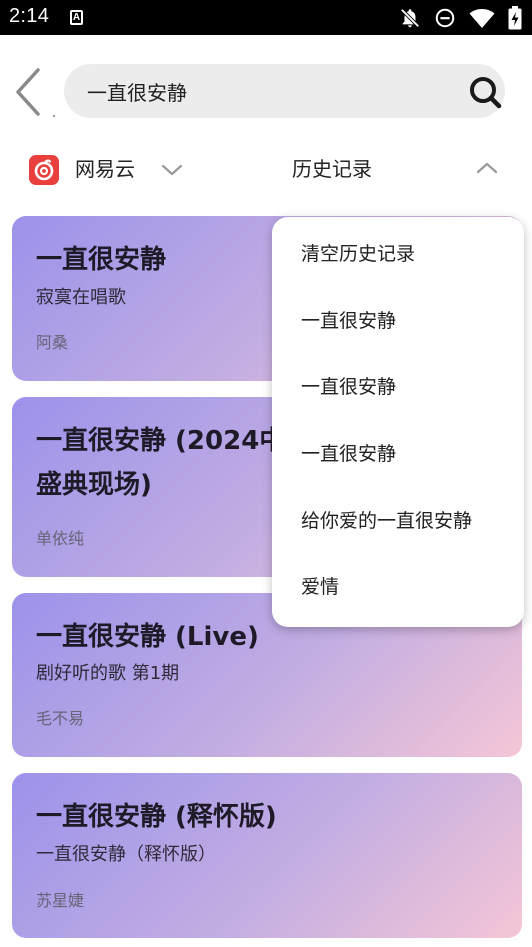 This screenshot has width=532, height=947. Describe the element at coordinates (81, 297) in the screenshot. I see `result-subtitle: 寂寞在唱歌` at that location.